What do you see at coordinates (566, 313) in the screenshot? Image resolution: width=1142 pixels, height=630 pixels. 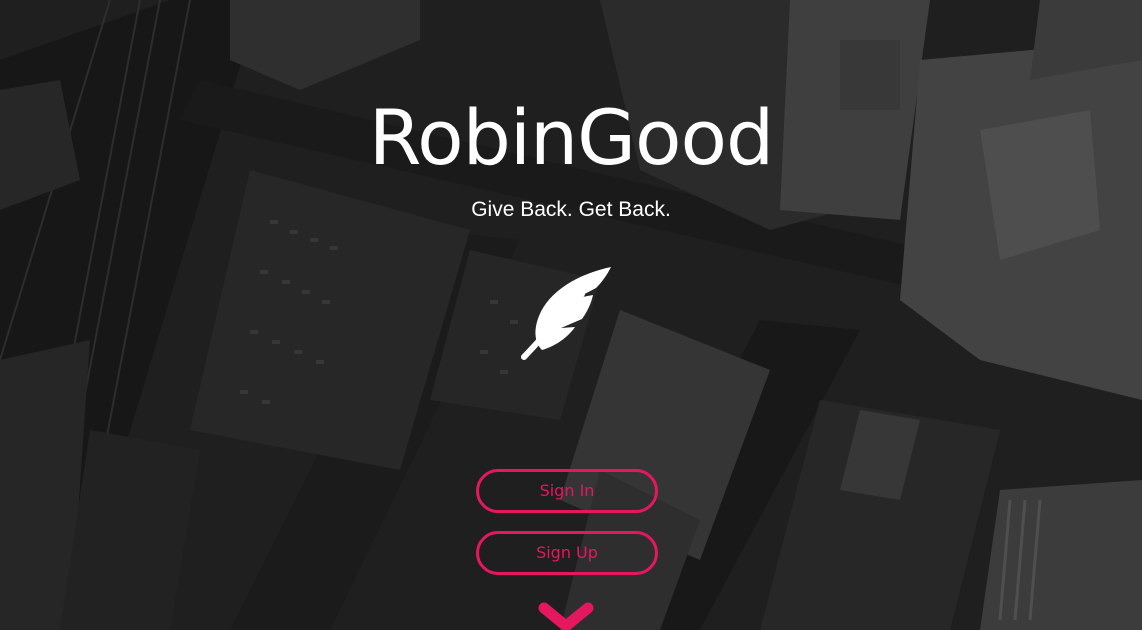 I see `feather-icon` at bounding box center [566, 313].